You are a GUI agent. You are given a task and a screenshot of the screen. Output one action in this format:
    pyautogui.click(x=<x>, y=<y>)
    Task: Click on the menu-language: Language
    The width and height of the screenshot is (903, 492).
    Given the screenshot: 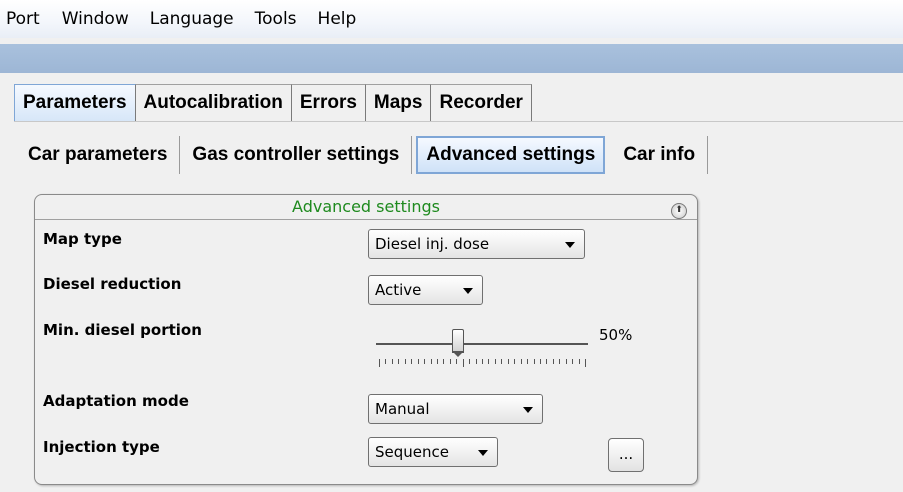 What is the action you would take?
    pyautogui.click(x=188, y=19)
    